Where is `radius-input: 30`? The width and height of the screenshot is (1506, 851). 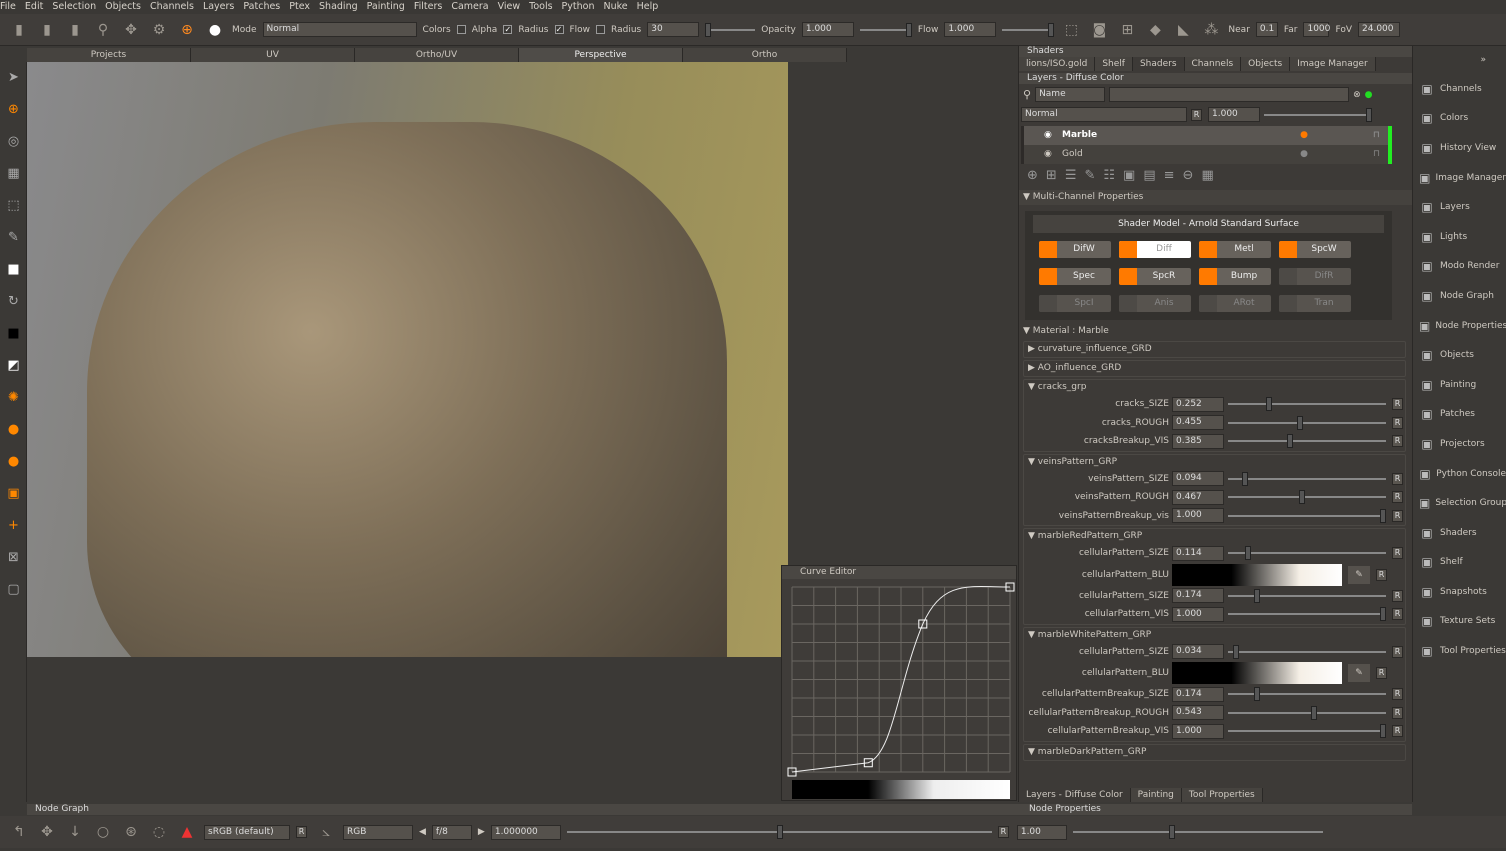 radius-input: 30 is located at coordinates (673, 29).